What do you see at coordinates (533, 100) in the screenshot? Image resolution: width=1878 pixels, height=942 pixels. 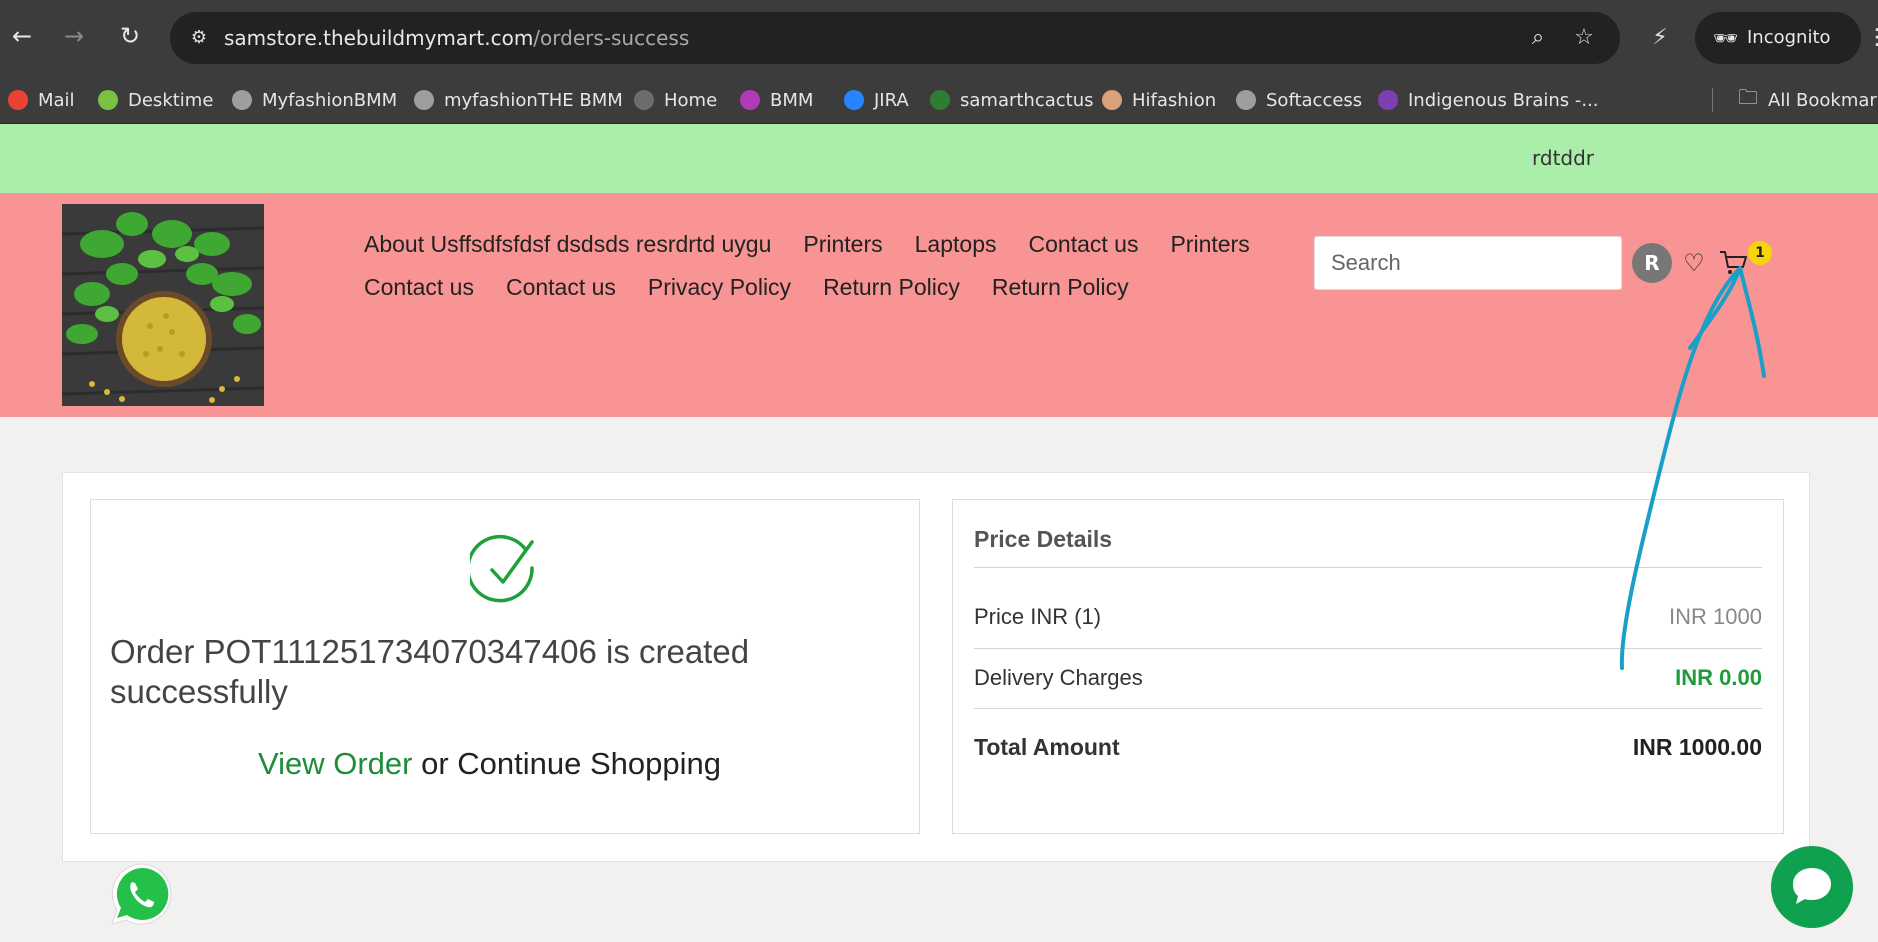 I see `bookmark-label: myfashionTHE BMM` at bounding box center [533, 100].